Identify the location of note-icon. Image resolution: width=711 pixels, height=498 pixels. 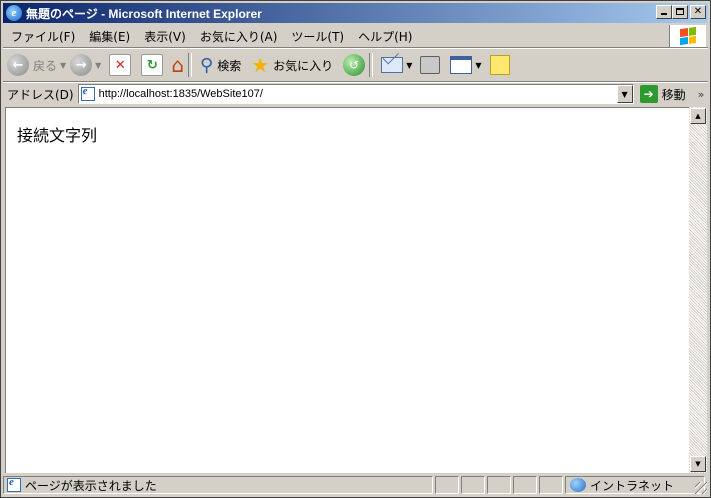
(499, 65).